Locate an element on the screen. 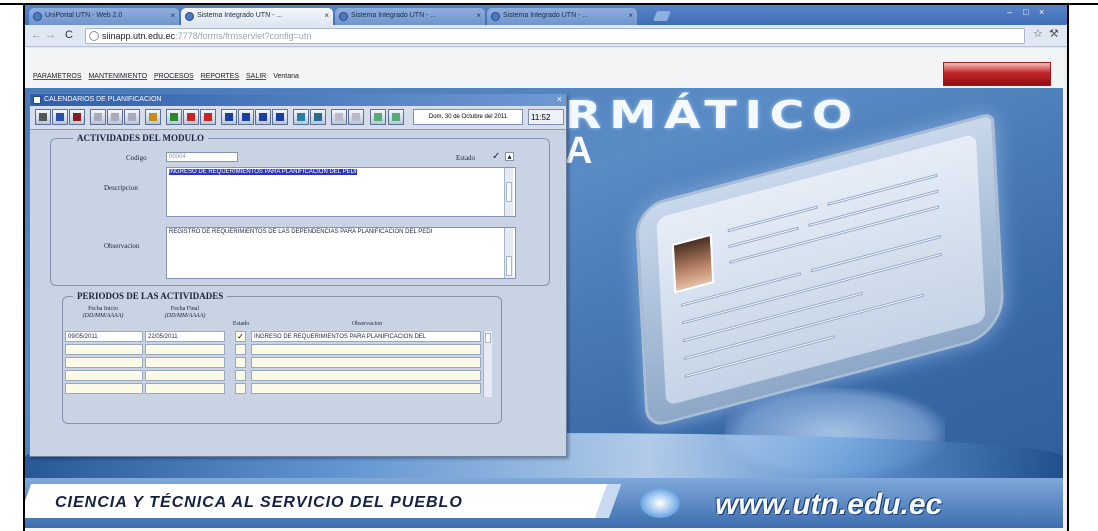  actividades-title: ACTIVIDADES DEL MODULO is located at coordinates (141, 138).